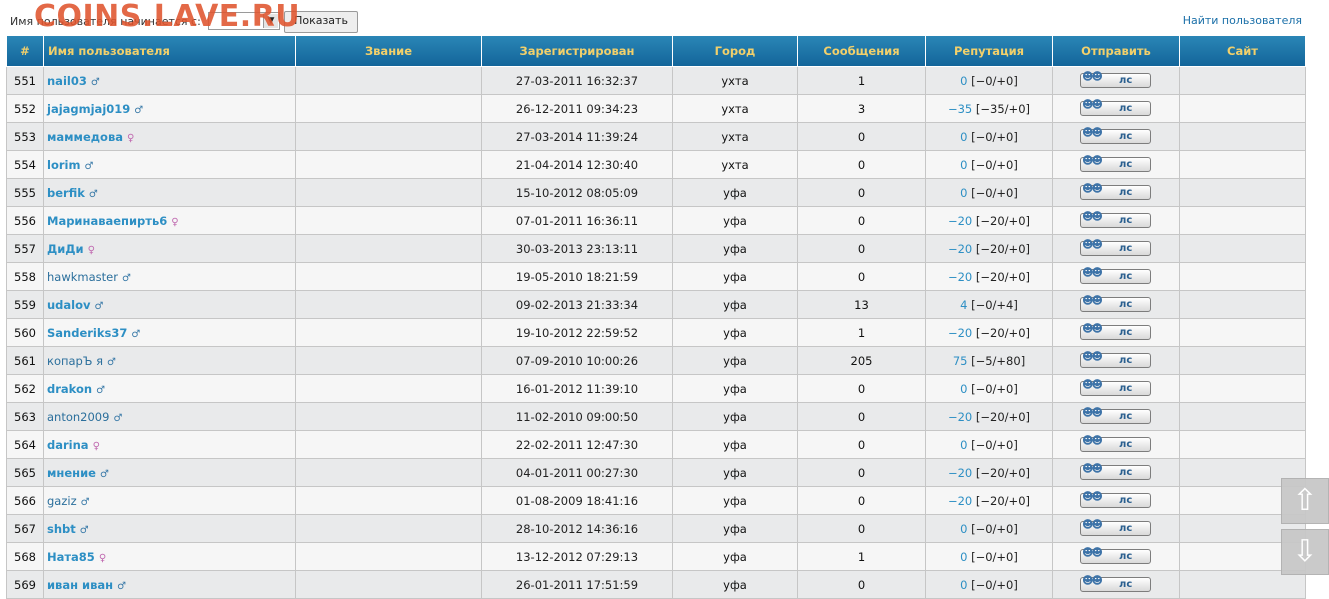 The width and height of the screenshot is (1329, 599). What do you see at coordinates (169, 51) in the screenshot?
I see `column-header-username: Имя пользователя` at bounding box center [169, 51].